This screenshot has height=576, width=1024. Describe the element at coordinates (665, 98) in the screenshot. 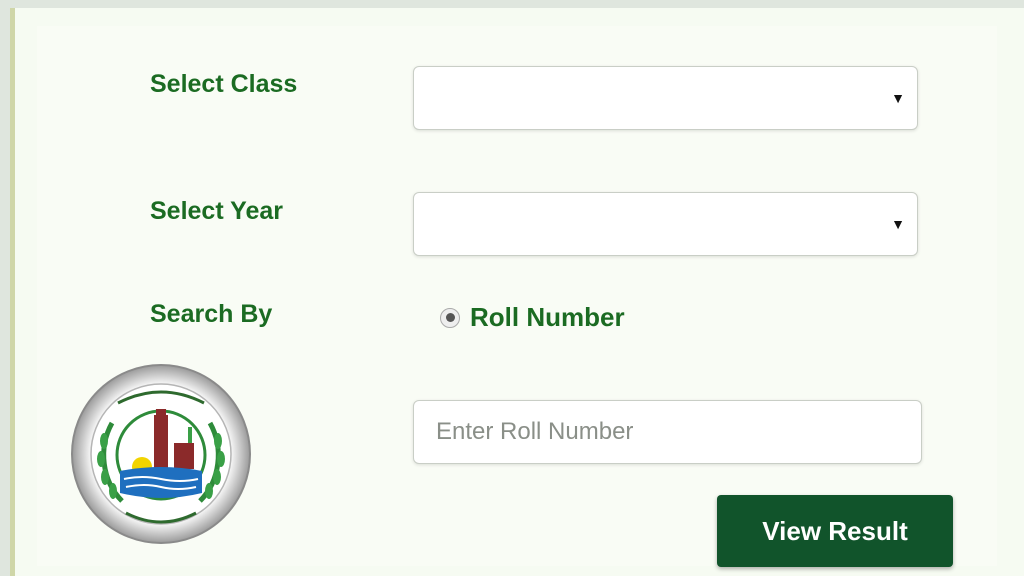

I see `select-class-dropdown: ▼` at that location.